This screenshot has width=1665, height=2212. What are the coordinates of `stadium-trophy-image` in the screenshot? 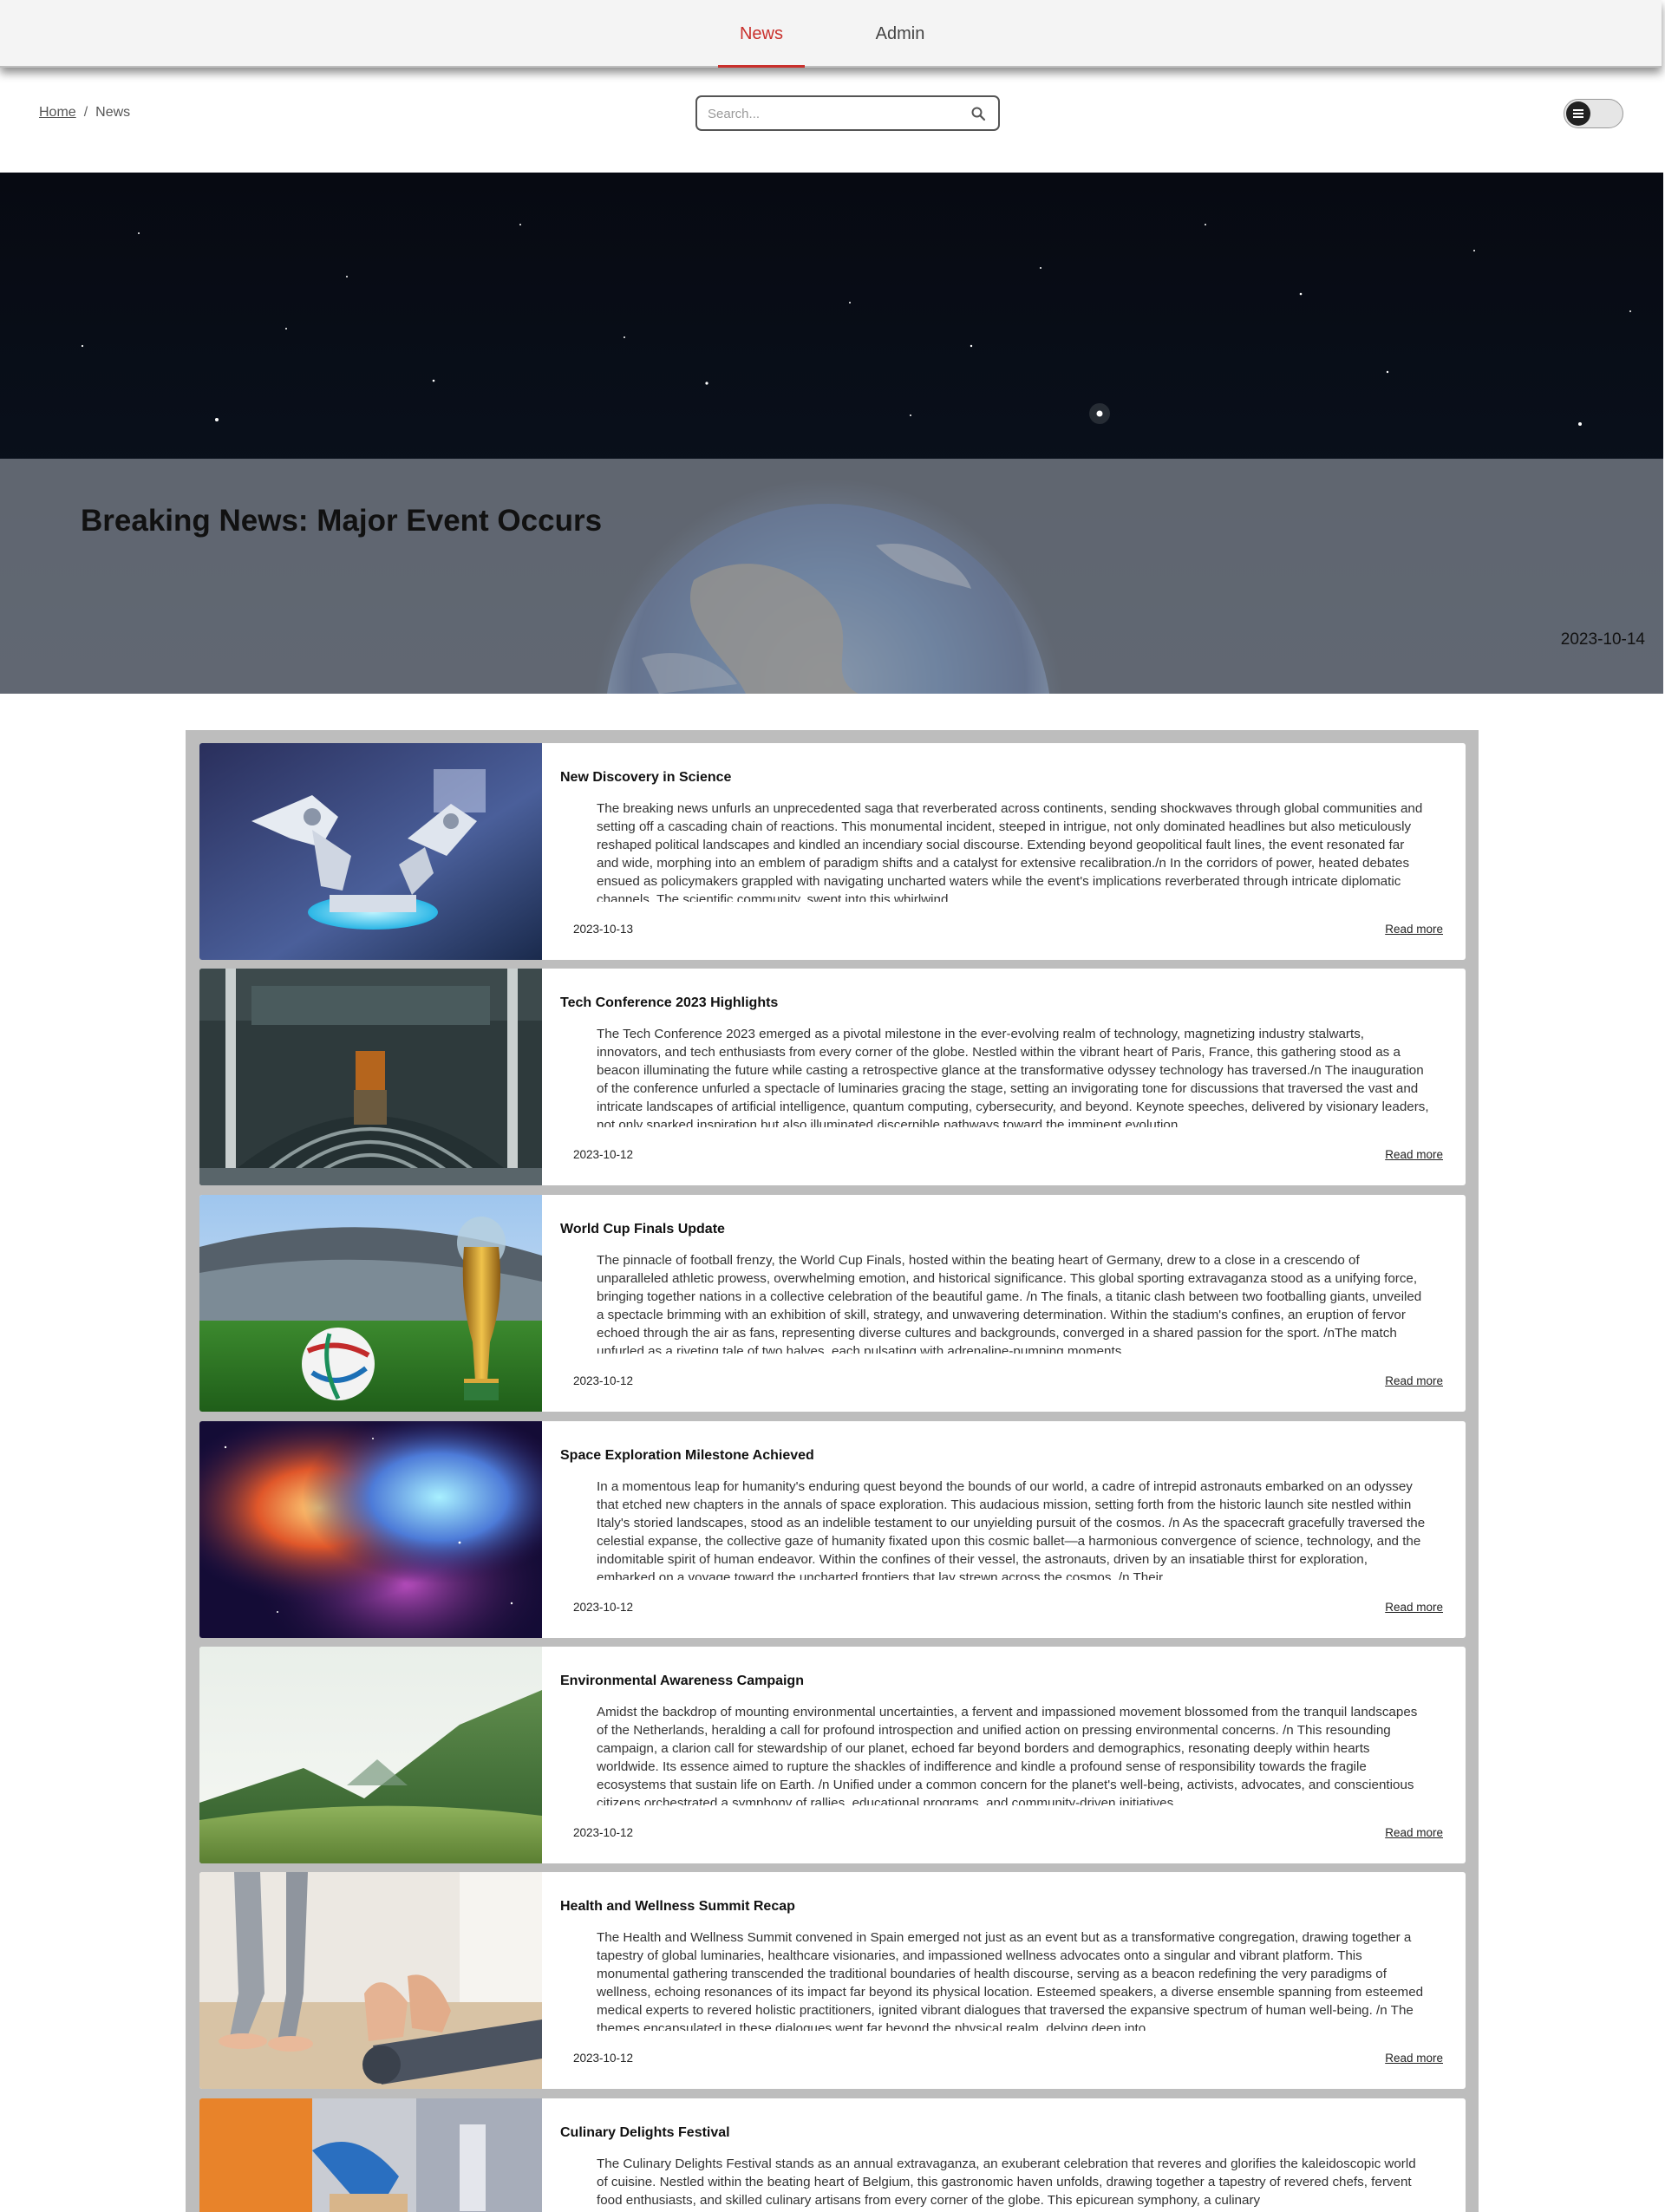 It's located at (370, 1303).